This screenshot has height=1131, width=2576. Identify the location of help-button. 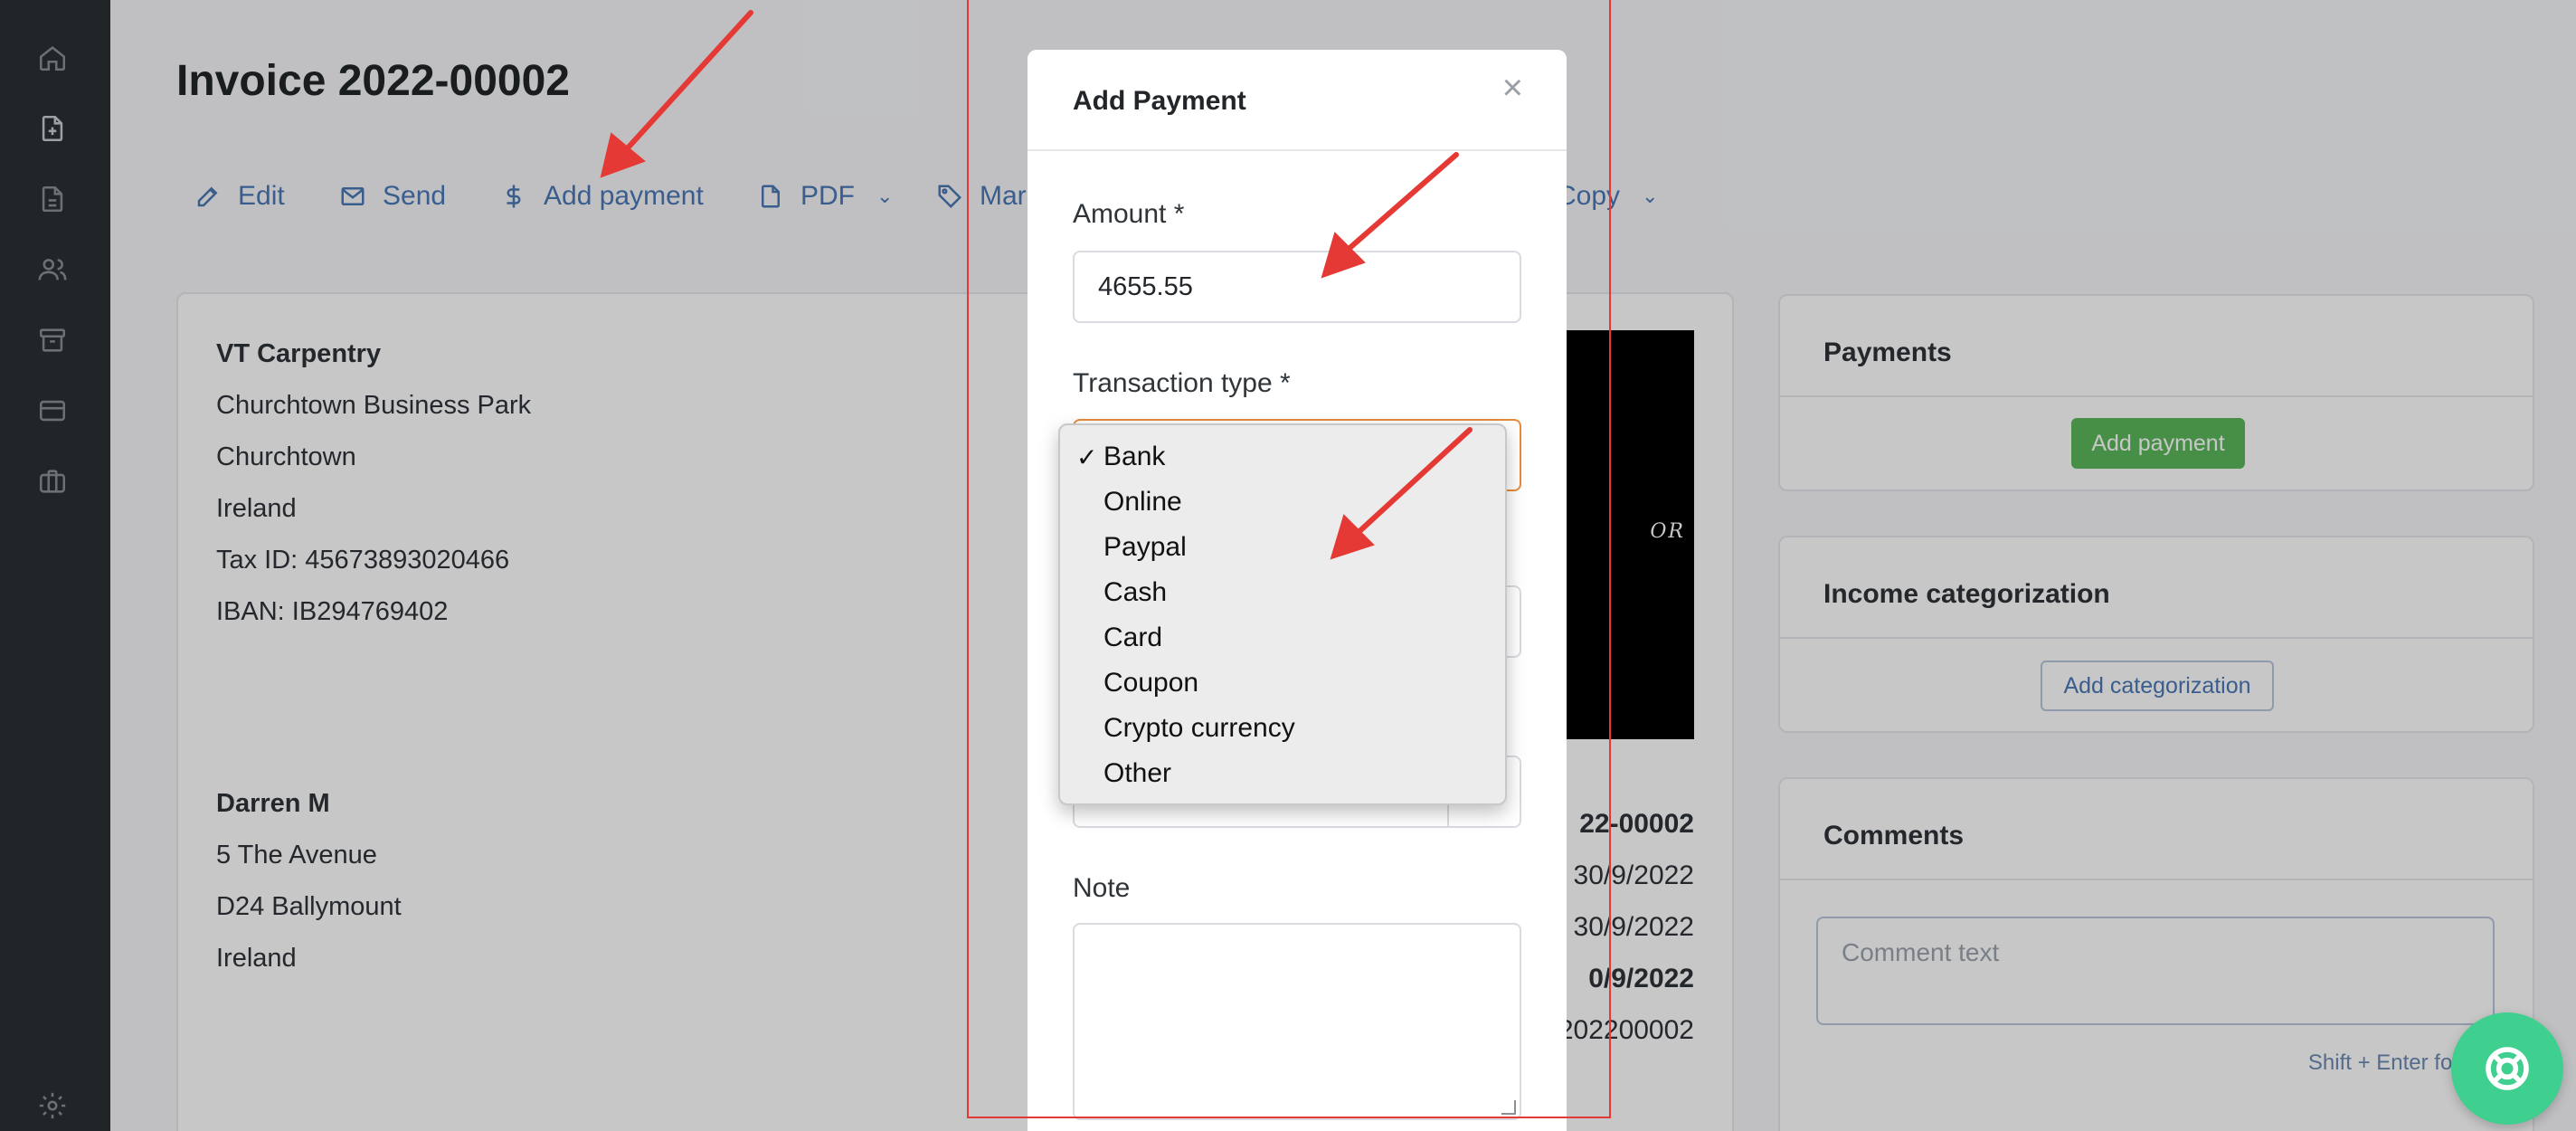
(2507, 1068).